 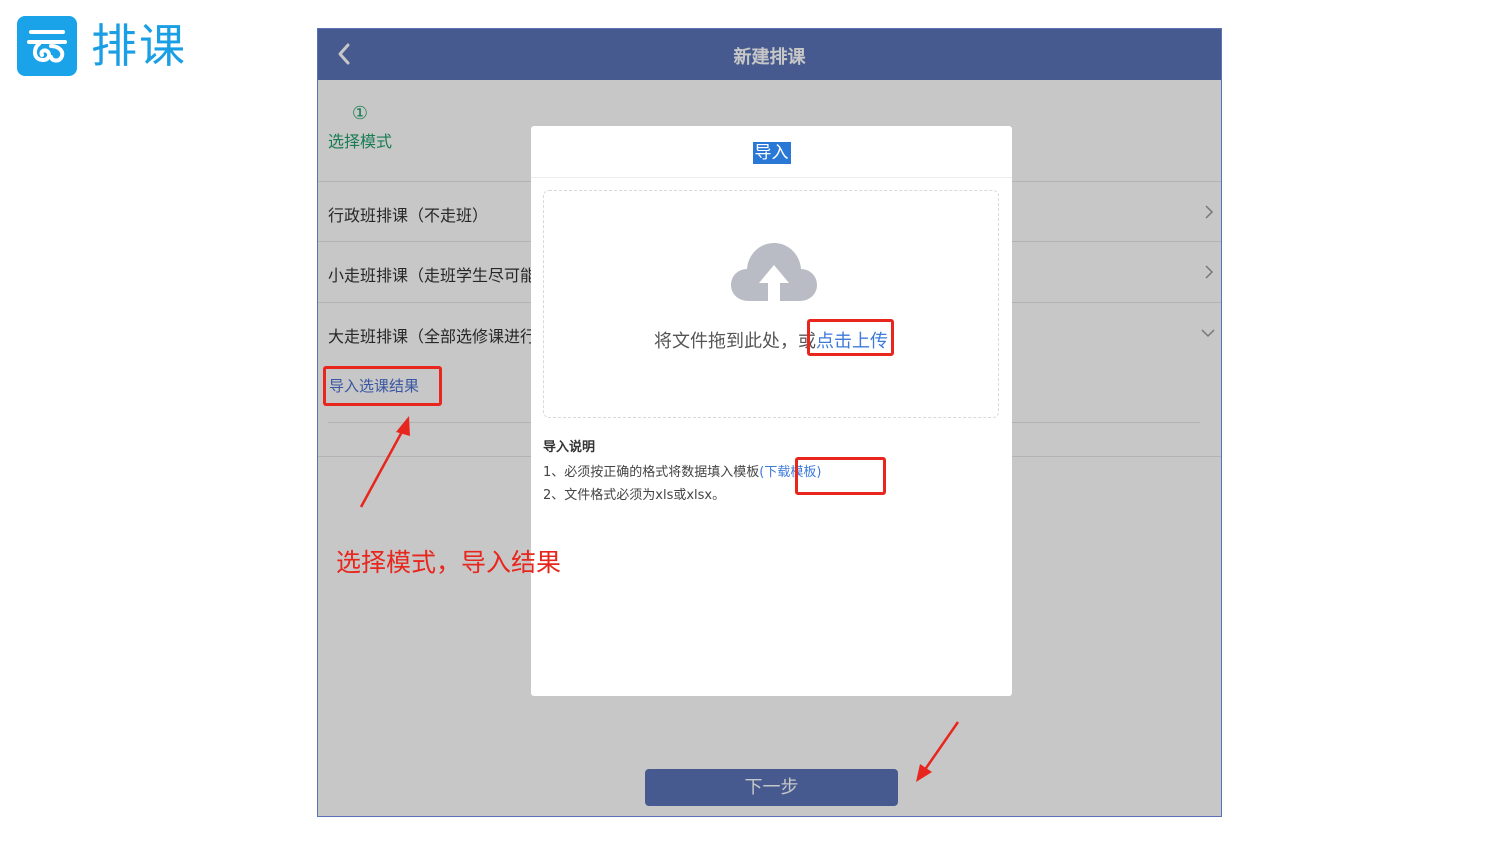 I want to click on brand: 排课, so click(x=102, y=46).